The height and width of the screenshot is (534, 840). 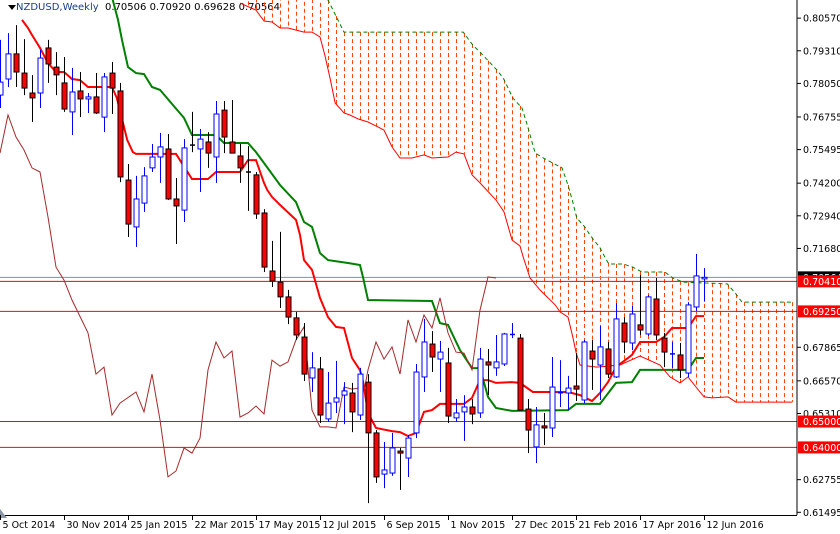 What do you see at coordinates (159, 525) in the screenshot?
I see `date-tick-label: 25 Jan 2015` at bounding box center [159, 525].